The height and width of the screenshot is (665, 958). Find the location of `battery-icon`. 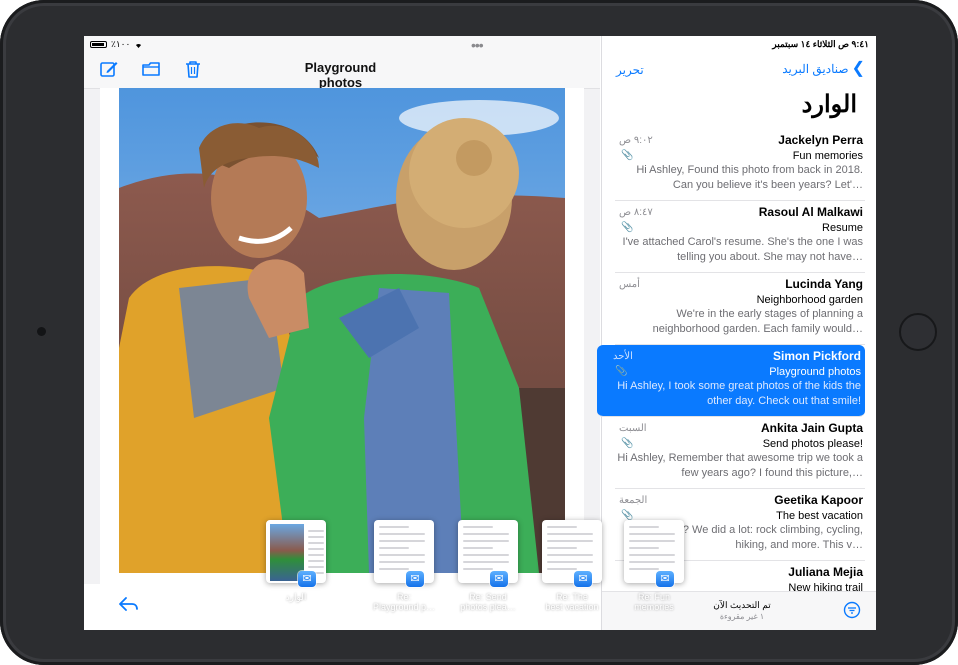

battery-icon is located at coordinates (98, 44).